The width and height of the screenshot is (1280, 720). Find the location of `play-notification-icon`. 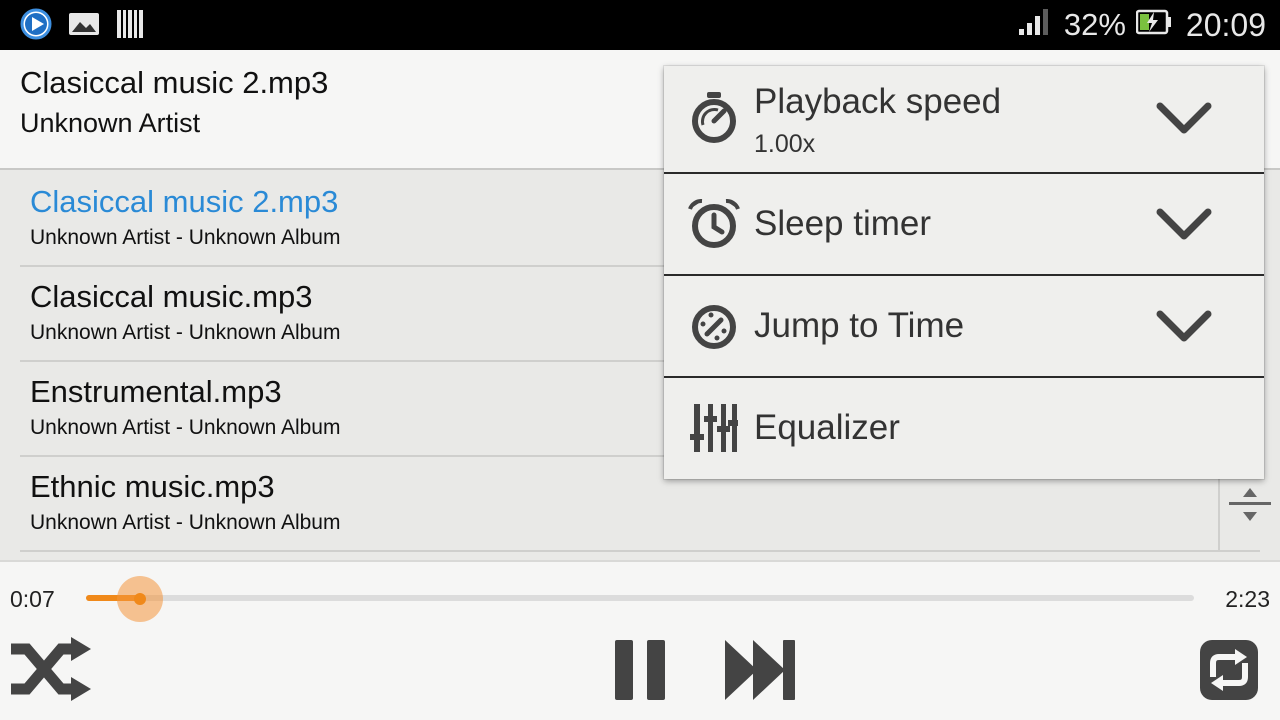

play-notification-icon is located at coordinates (36, 26).